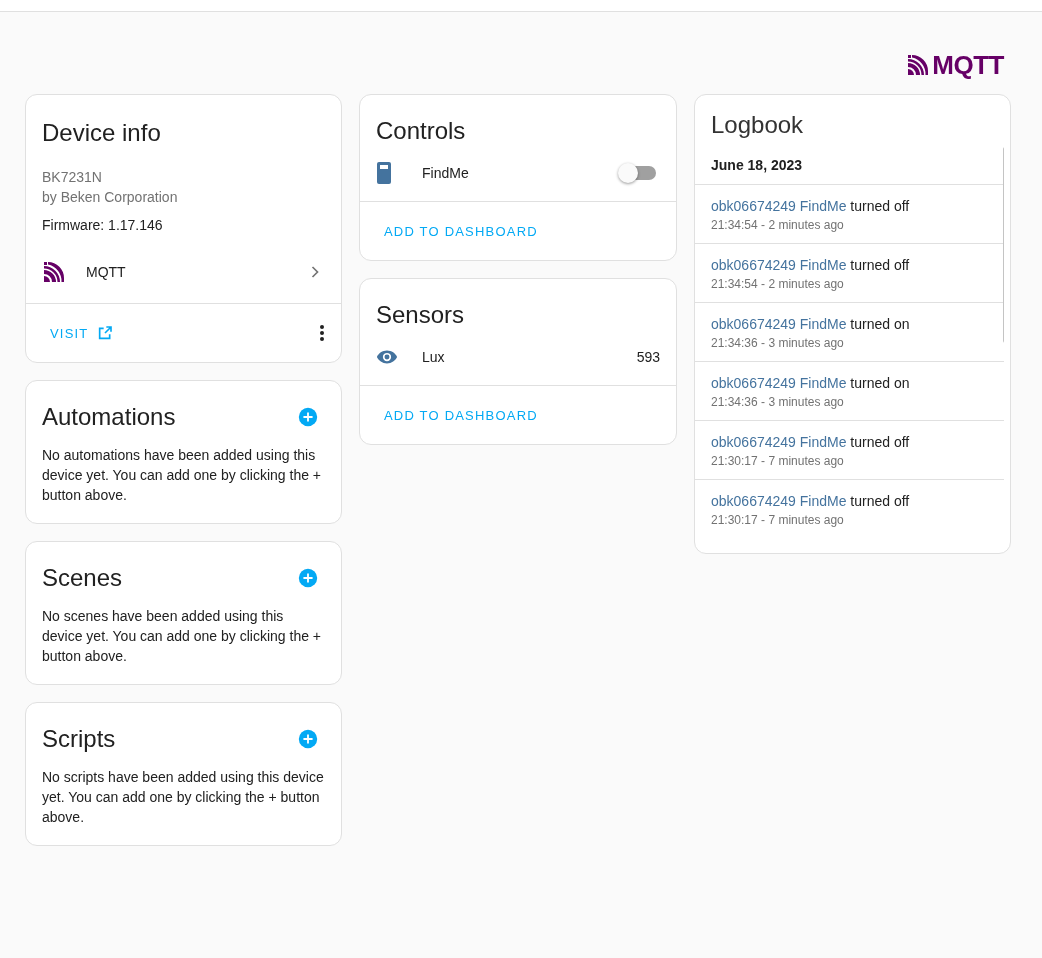 This screenshot has width=1042, height=958. Describe the element at coordinates (109, 417) in the screenshot. I see `card-title: Automations` at that location.